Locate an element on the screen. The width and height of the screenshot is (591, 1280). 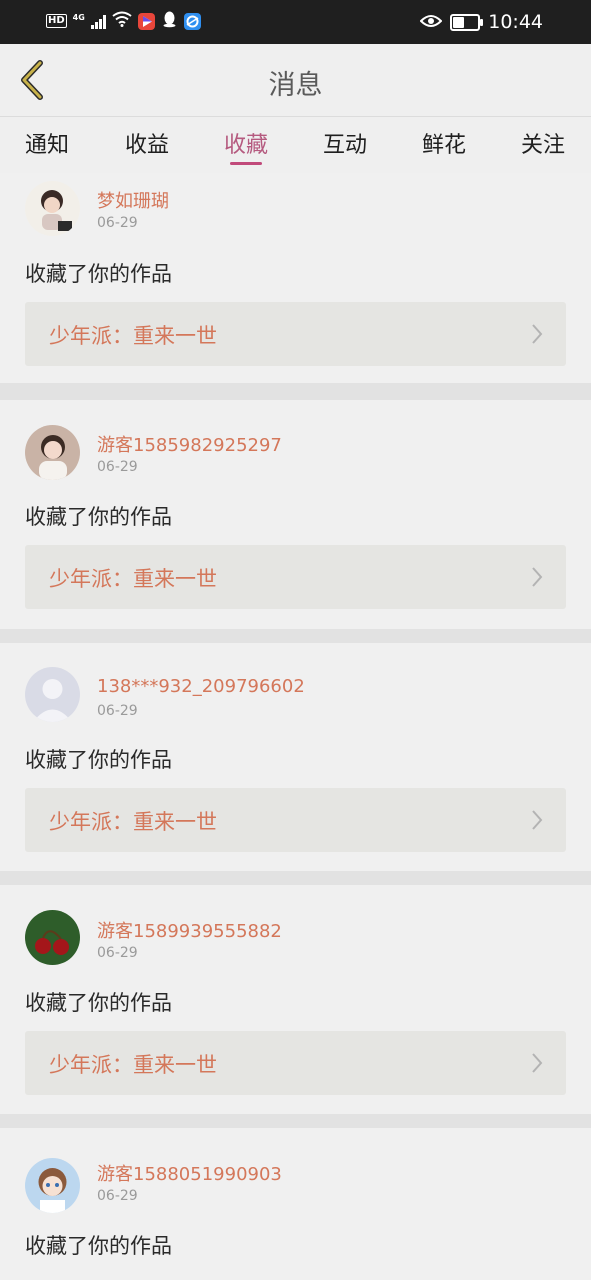
tab-label: 收益 is located at coordinates (146, 145).